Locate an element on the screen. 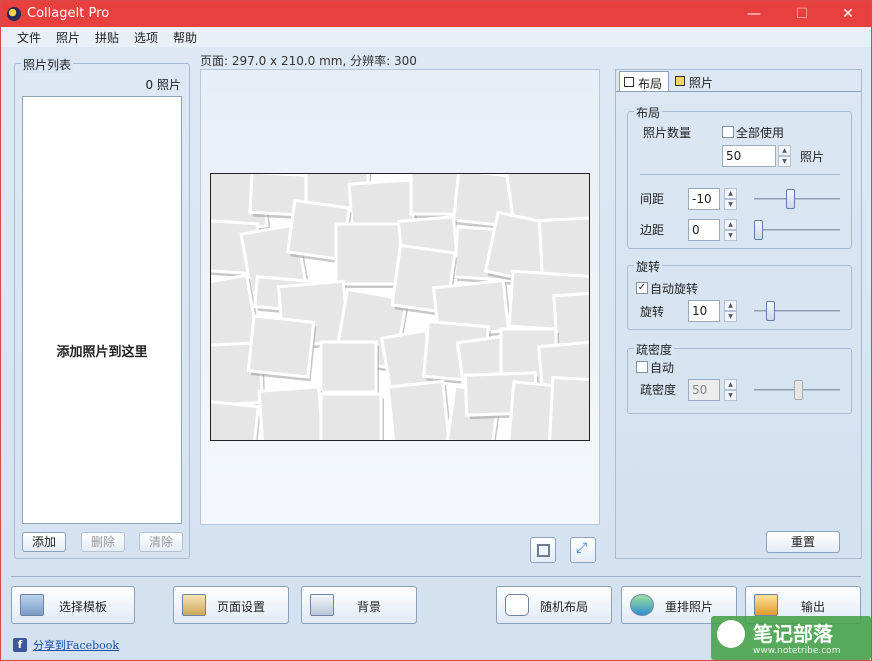  page-setup-button: 页面设置 is located at coordinates (231, 605).